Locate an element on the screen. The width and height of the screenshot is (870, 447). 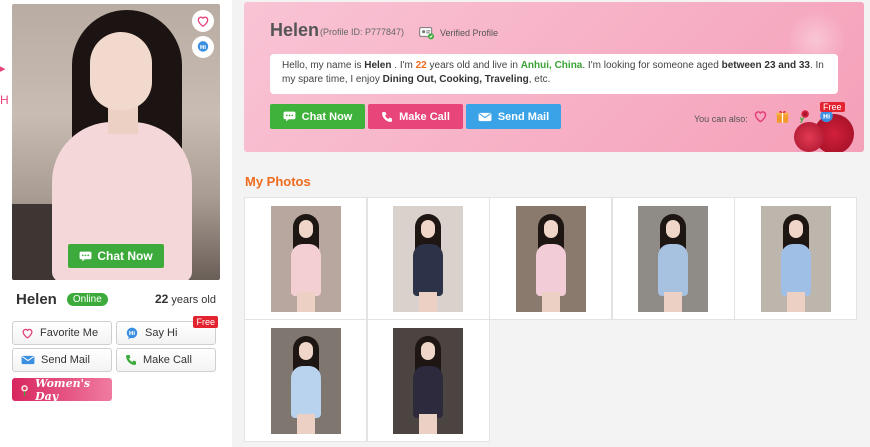
header-make-call-label: Make Call is located at coordinates (424, 116).